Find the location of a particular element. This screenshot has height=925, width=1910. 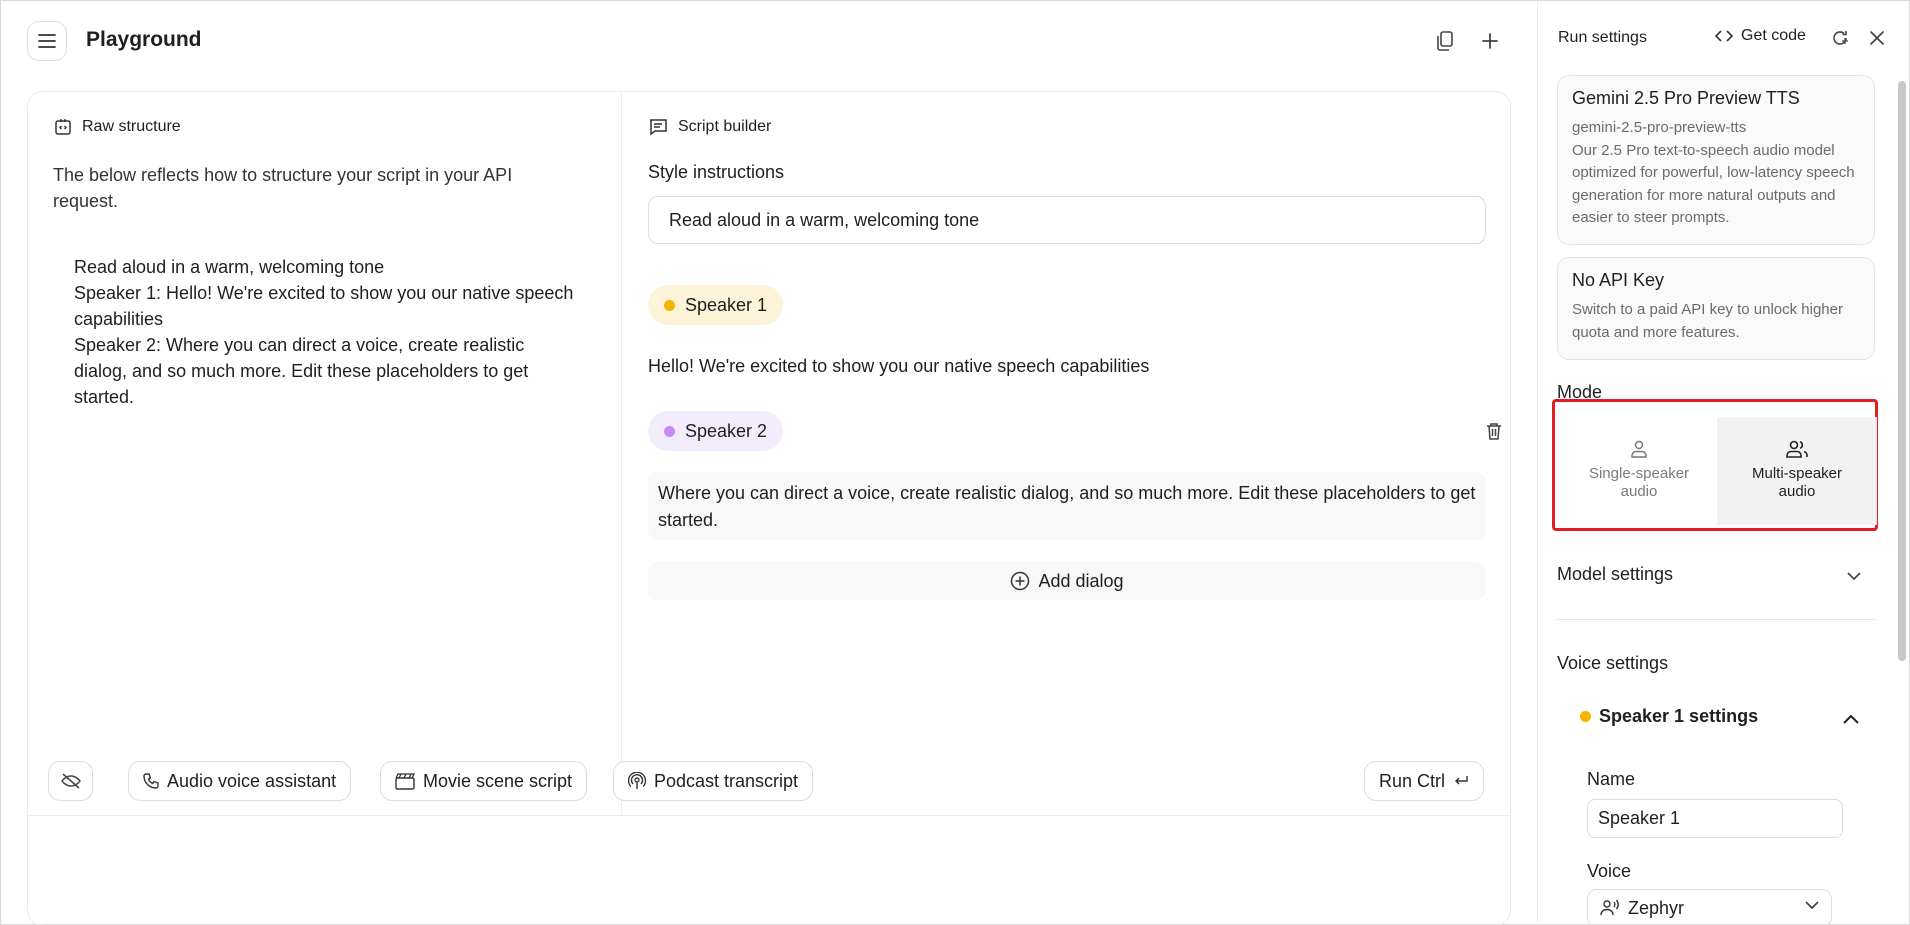

phone-icon is located at coordinates (151, 781).